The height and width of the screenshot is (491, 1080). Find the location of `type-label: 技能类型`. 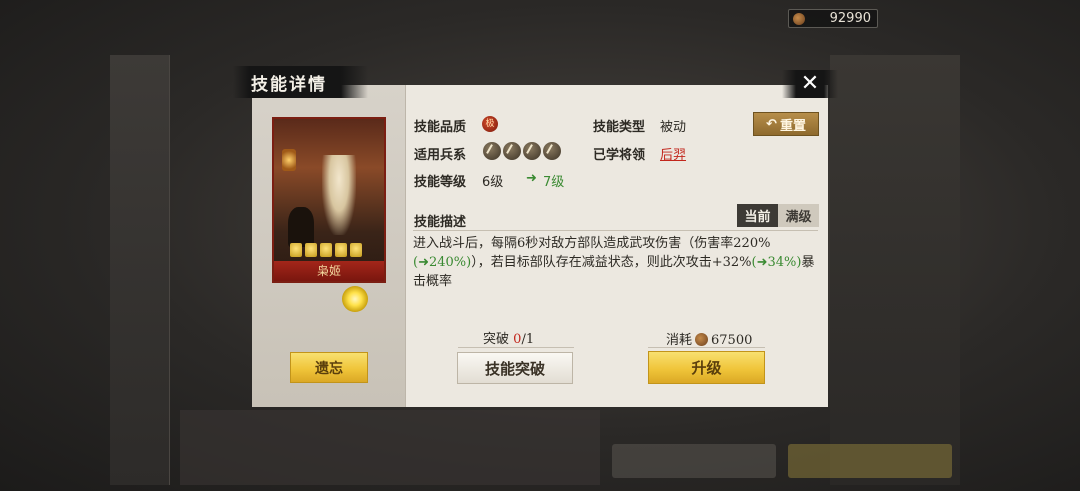

type-label: 技能类型 is located at coordinates (619, 127).